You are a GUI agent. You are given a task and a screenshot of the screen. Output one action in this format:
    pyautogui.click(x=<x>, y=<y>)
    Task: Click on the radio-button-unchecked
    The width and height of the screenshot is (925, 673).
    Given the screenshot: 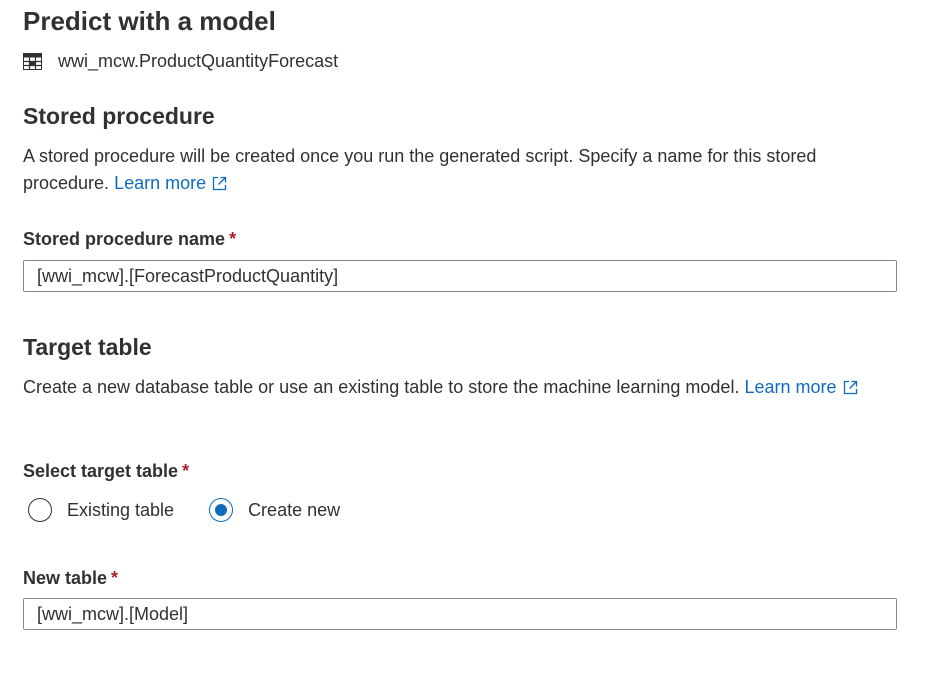 What is the action you would take?
    pyautogui.click(x=40, y=510)
    